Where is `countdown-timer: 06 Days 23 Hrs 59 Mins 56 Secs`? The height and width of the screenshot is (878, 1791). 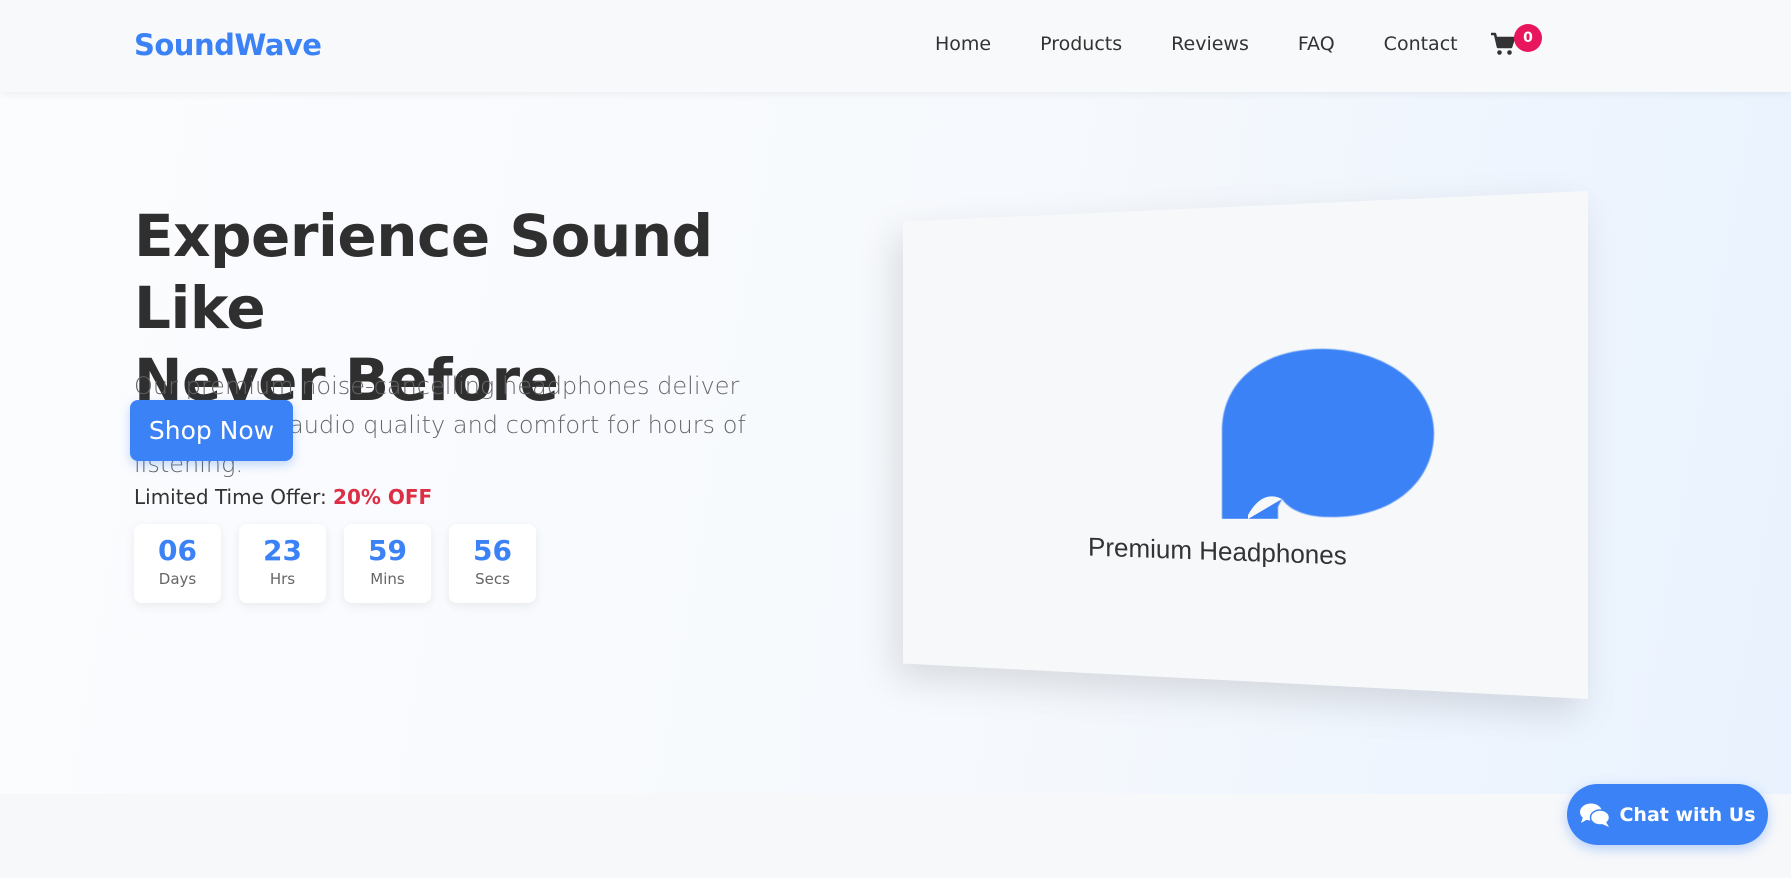 countdown-timer: 06 Days 23 Hrs 59 Mins 56 Secs is located at coordinates (344, 563).